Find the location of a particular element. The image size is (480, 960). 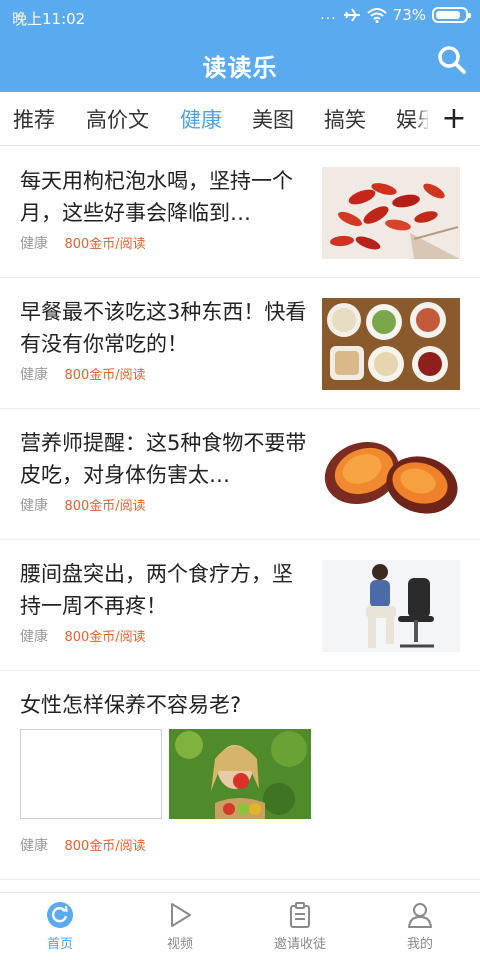

bottom-navigation: 首页 视频 邀请收徒 我的 is located at coordinates (240, 926).